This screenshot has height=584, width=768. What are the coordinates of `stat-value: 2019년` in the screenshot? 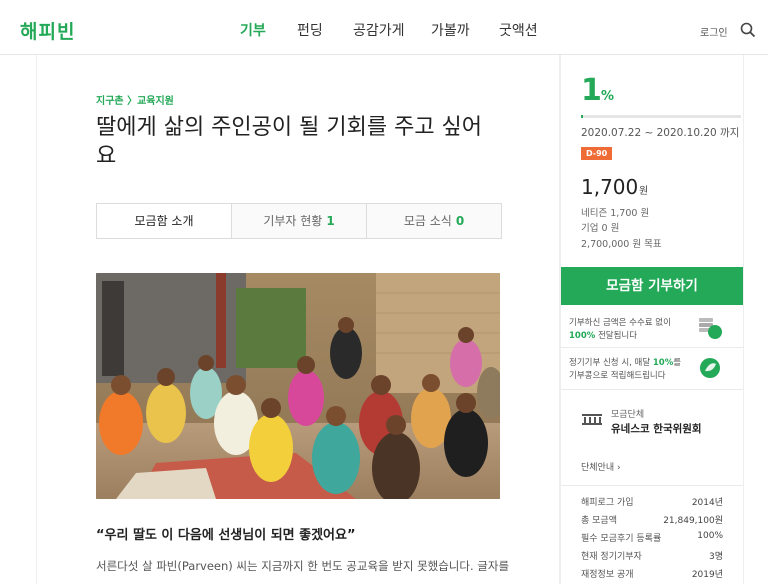 It's located at (707, 575).